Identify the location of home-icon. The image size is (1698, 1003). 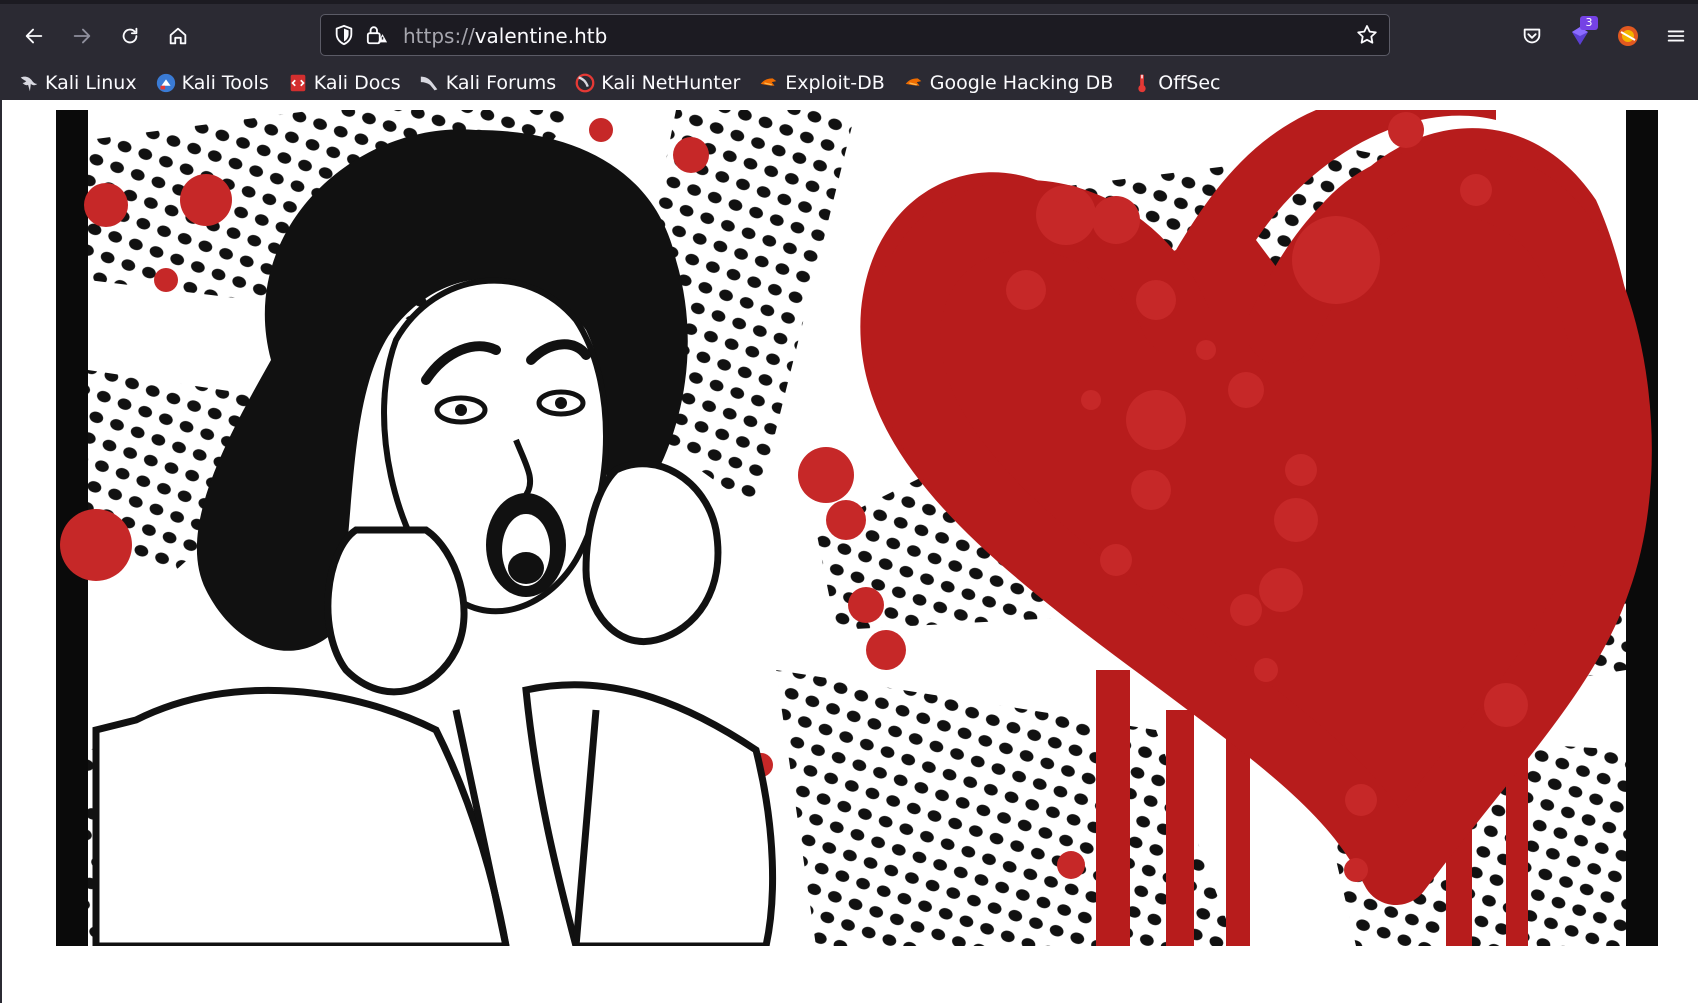
(178, 36).